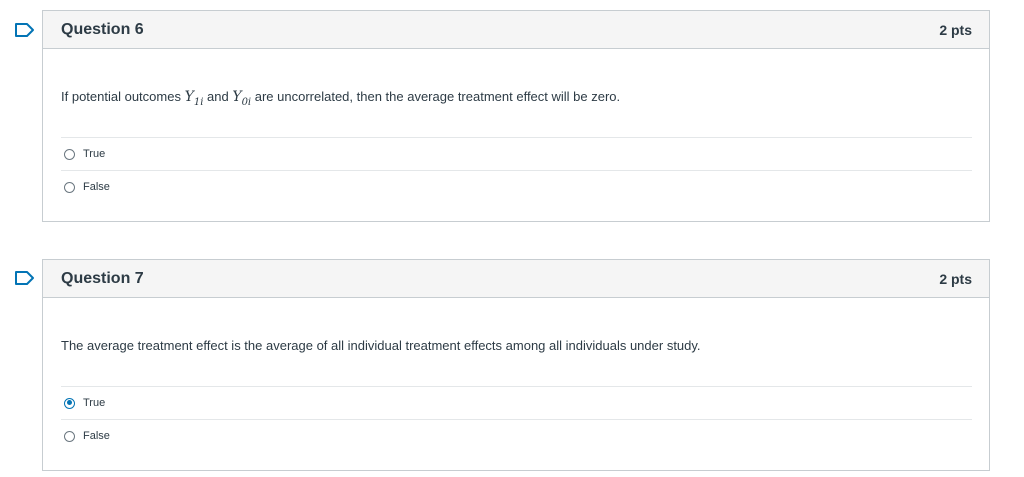 The width and height of the screenshot is (1024, 477). Describe the element at coordinates (102, 278) in the screenshot. I see `question-title: Question 7` at that location.